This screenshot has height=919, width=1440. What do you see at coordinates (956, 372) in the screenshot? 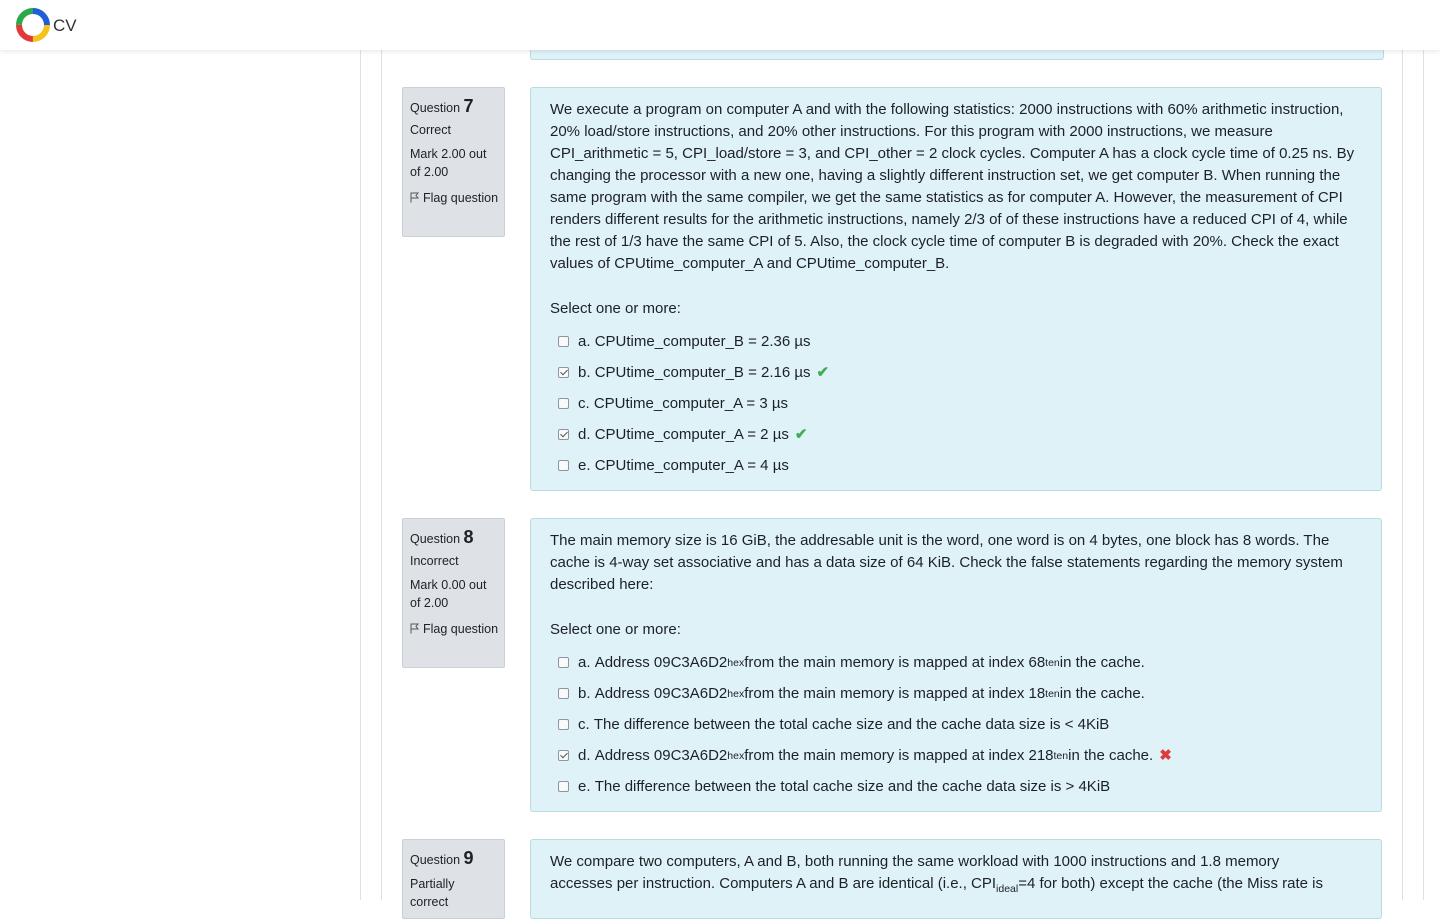
I see `answer-option: b. CPUtime_computer_B = 2.16 µs ✔` at bounding box center [956, 372].